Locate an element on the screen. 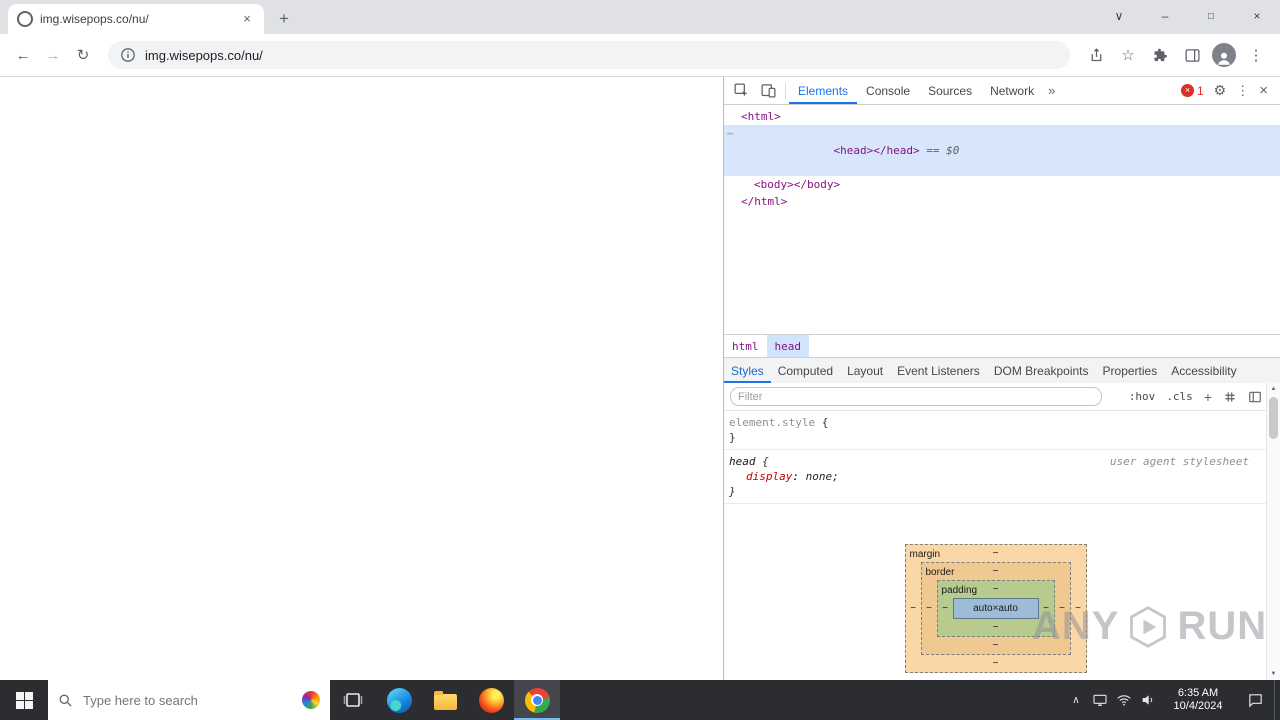 The image size is (1280, 720). tab-event-listeners: Event Listeners is located at coordinates (938, 370).